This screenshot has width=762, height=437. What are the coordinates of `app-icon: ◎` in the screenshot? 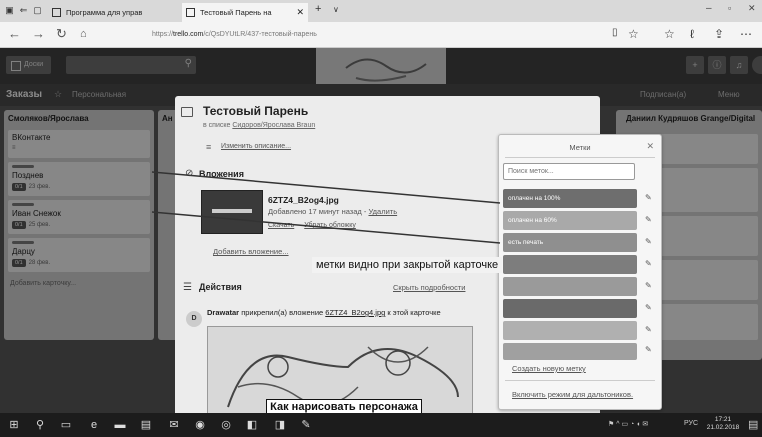 It's located at (226, 425).